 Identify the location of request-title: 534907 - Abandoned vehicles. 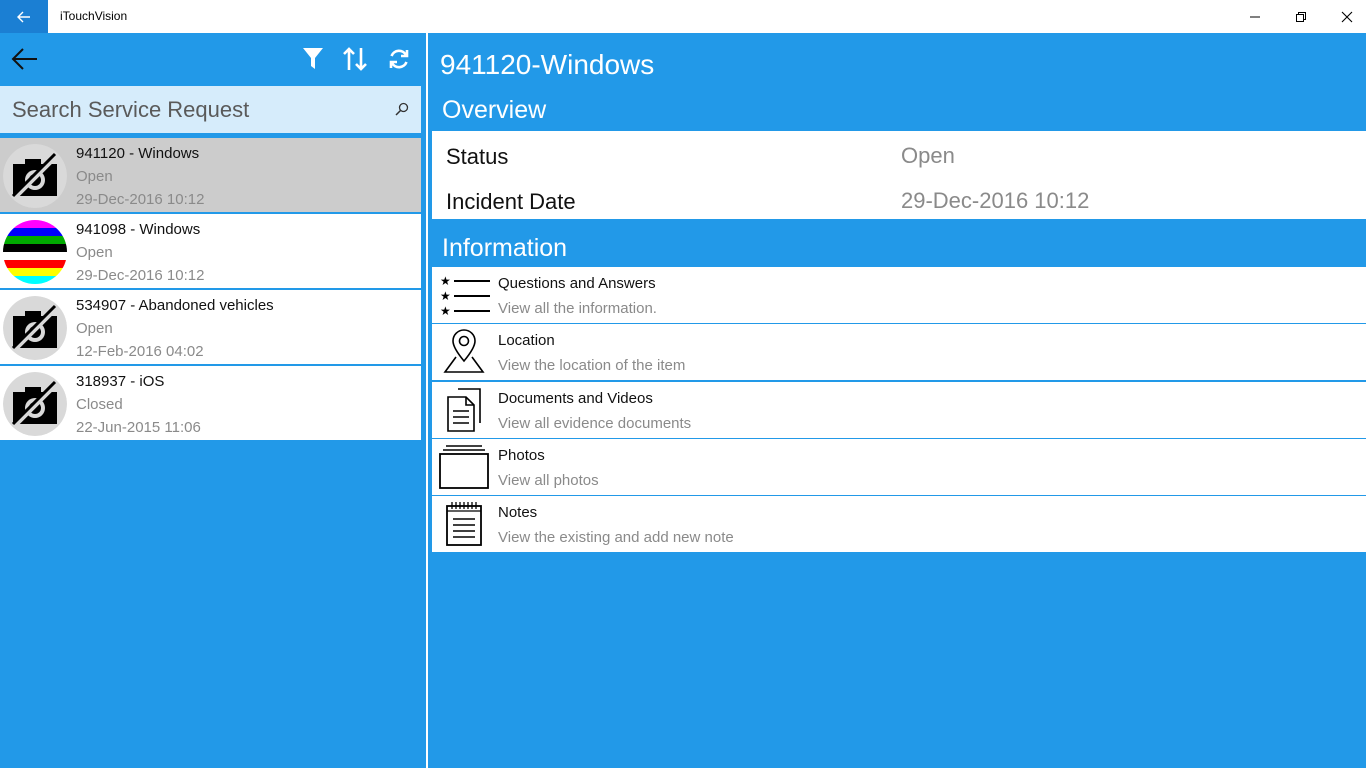
(175, 305).